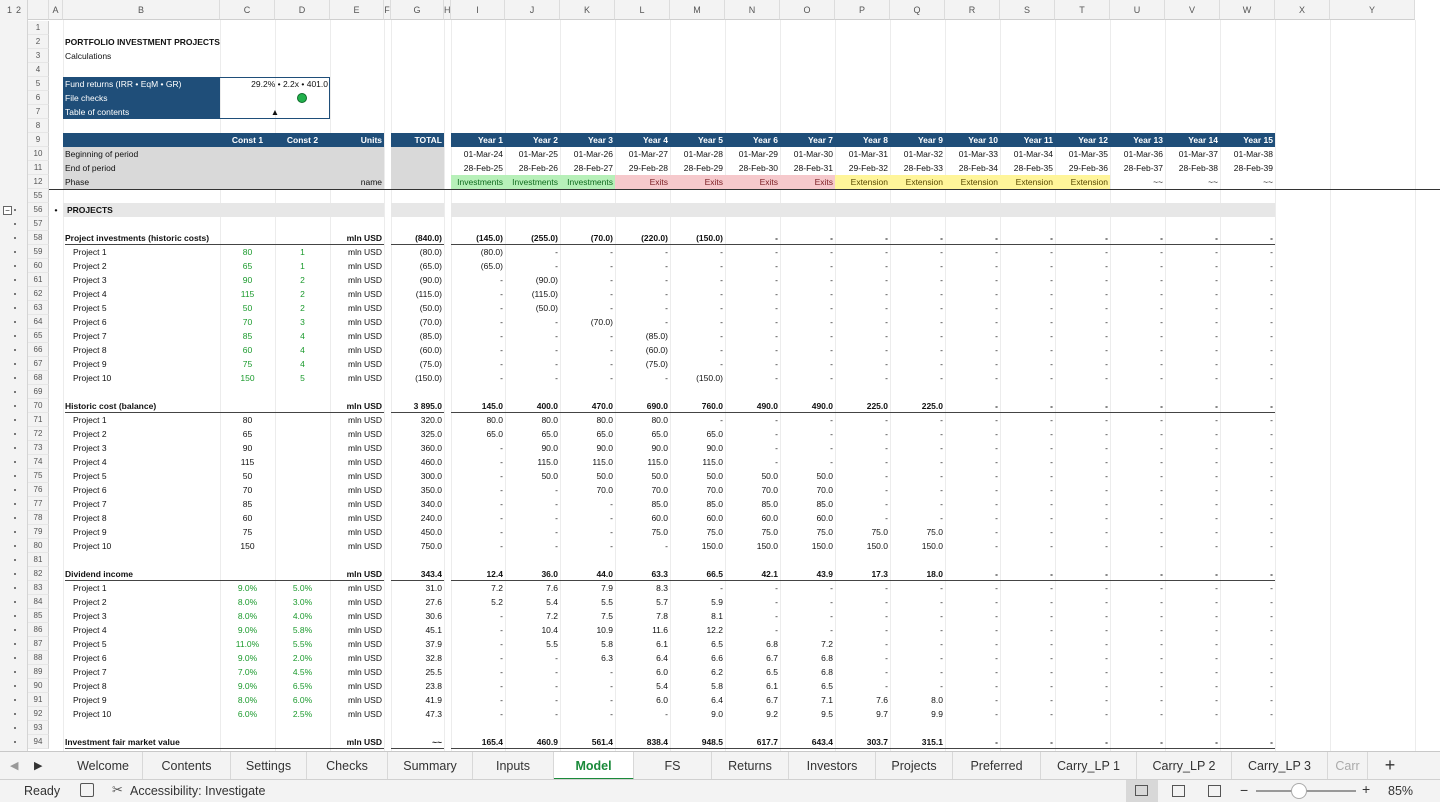  What do you see at coordinates (38, 252) in the screenshot?
I see `row-header: 59` at bounding box center [38, 252].